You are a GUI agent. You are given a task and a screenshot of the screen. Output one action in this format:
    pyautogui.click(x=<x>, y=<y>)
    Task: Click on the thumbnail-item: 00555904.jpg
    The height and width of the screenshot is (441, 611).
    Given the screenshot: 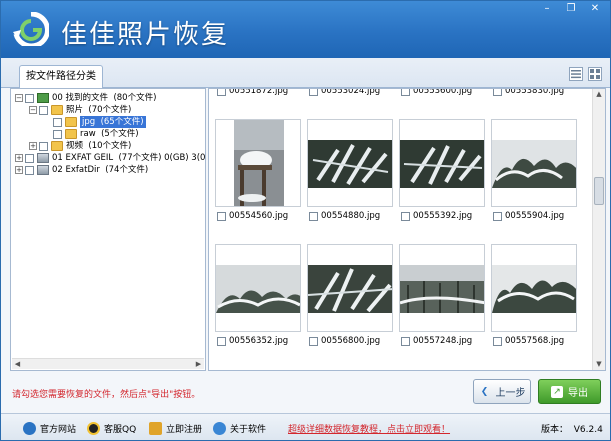 What is the action you would take?
    pyautogui.click(x=534, y=172)
    